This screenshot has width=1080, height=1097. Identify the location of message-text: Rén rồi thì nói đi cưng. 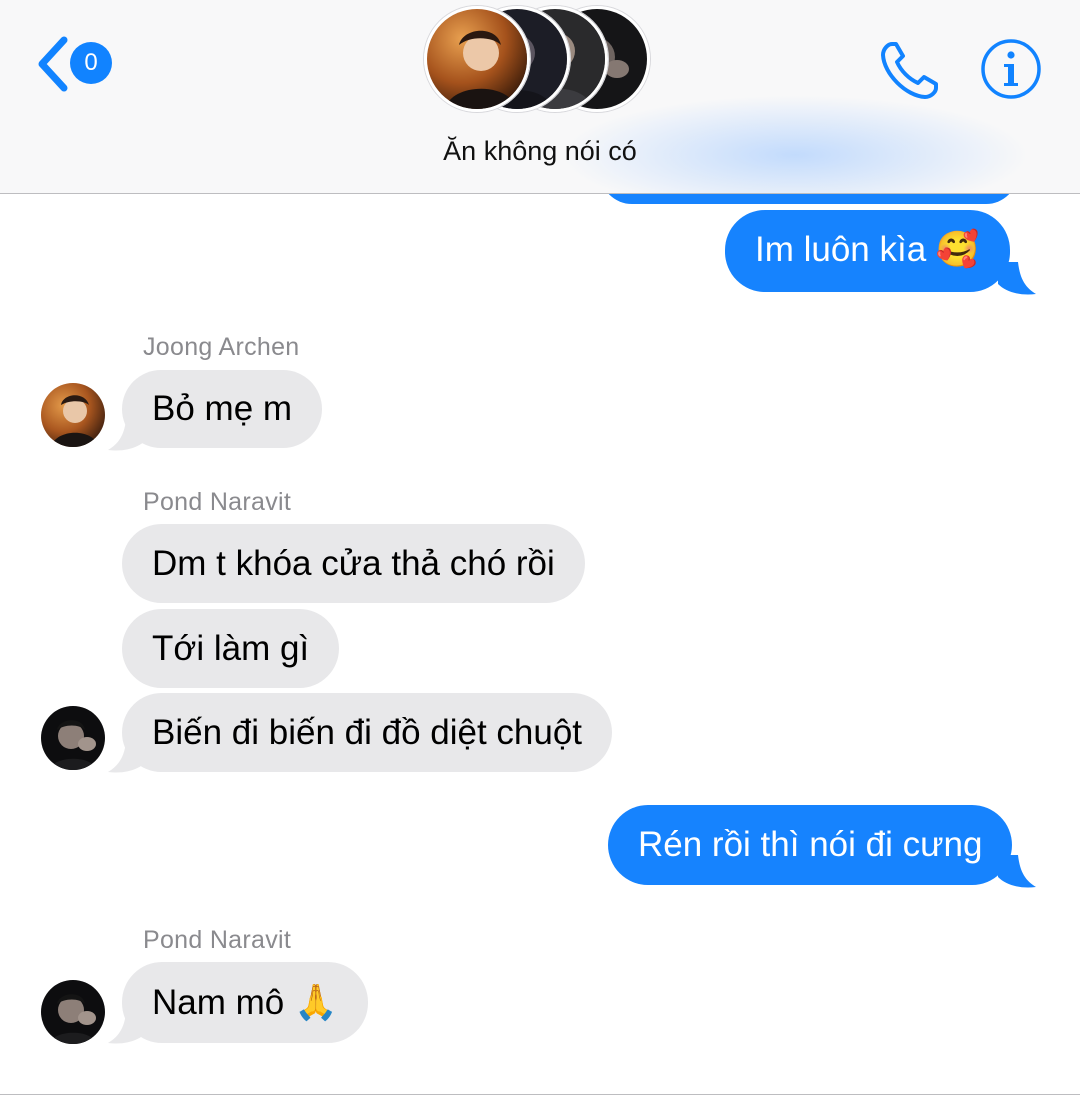
(810, 844).